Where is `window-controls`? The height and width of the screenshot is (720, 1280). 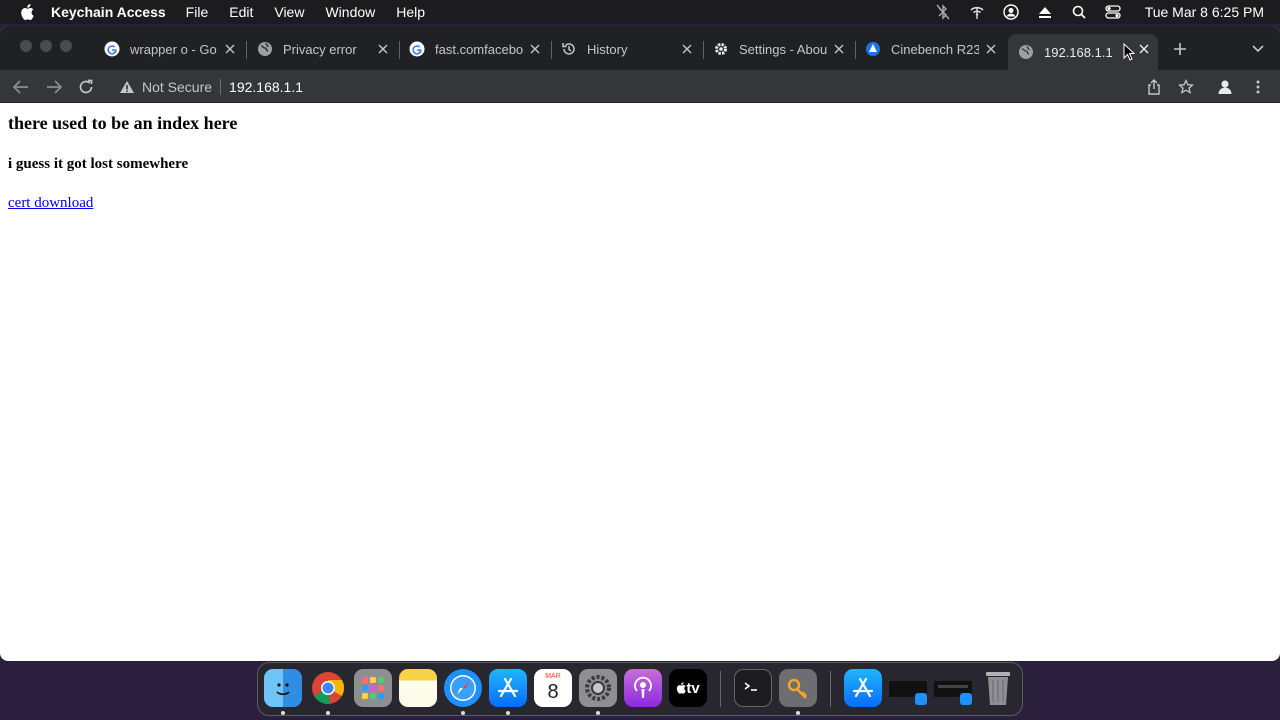
window-controls is located at coordinates (46, 46).